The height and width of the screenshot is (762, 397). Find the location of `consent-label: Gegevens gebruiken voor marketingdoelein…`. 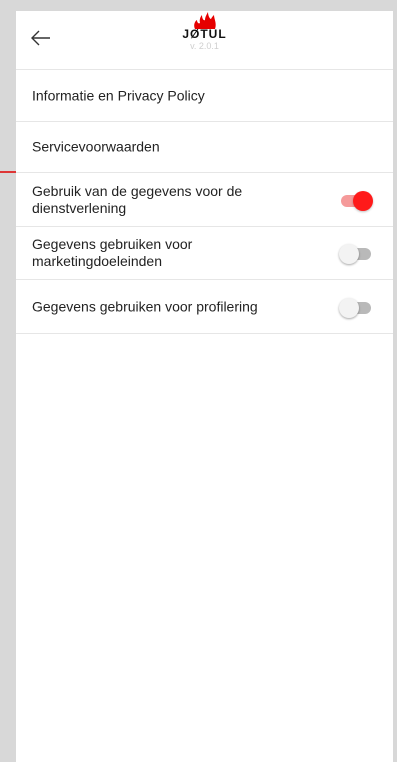

consent-label: Gegevens gebruiken voor marketingdoelein… is located at coordinates (112, 252).